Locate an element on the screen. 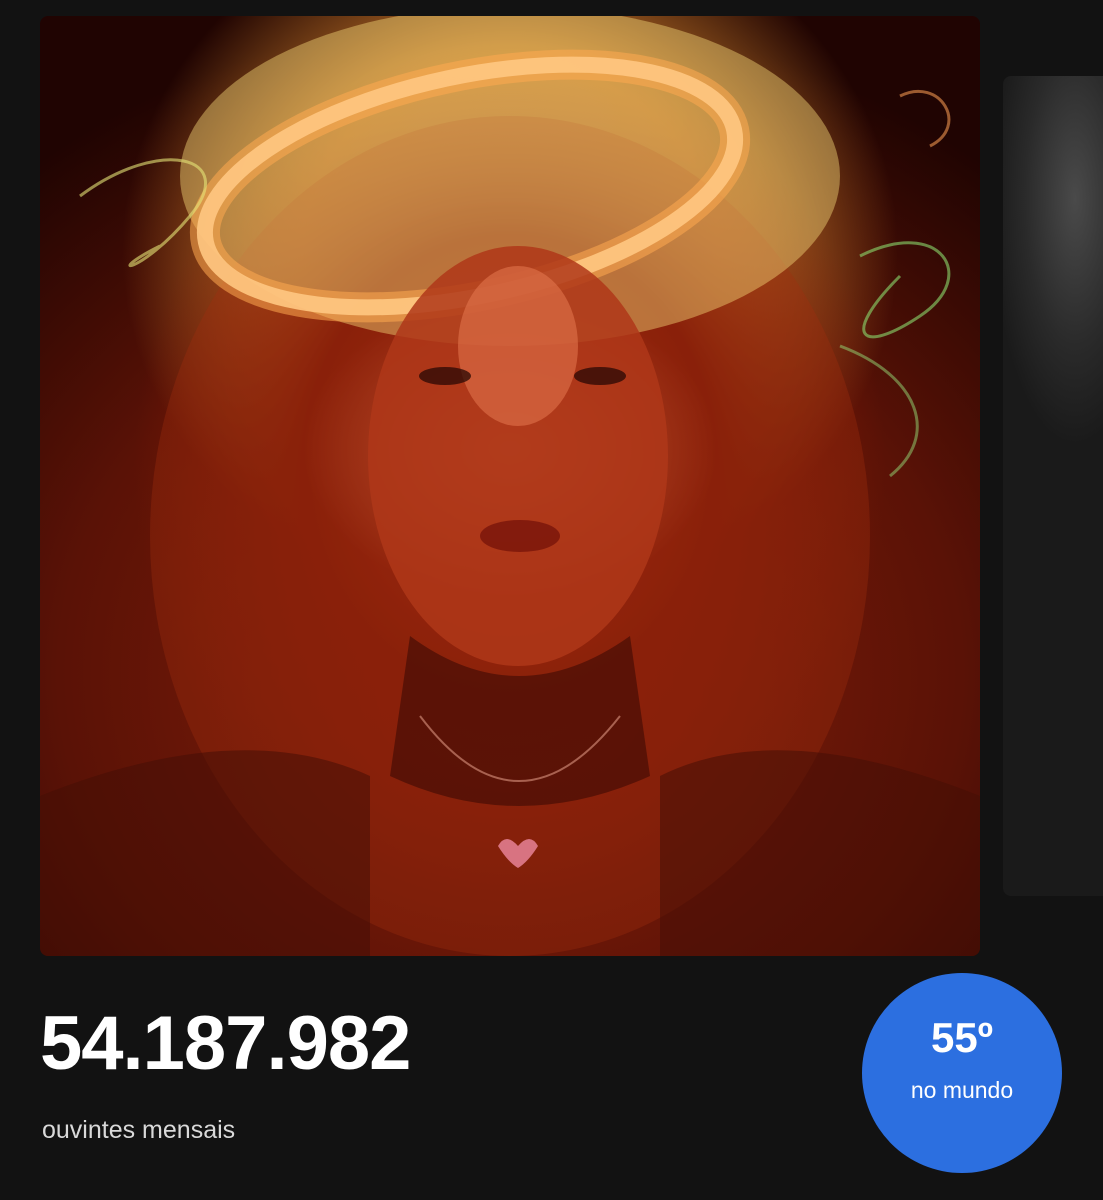  world-rank-label: no mundo is located at coordinates (962, 1090).